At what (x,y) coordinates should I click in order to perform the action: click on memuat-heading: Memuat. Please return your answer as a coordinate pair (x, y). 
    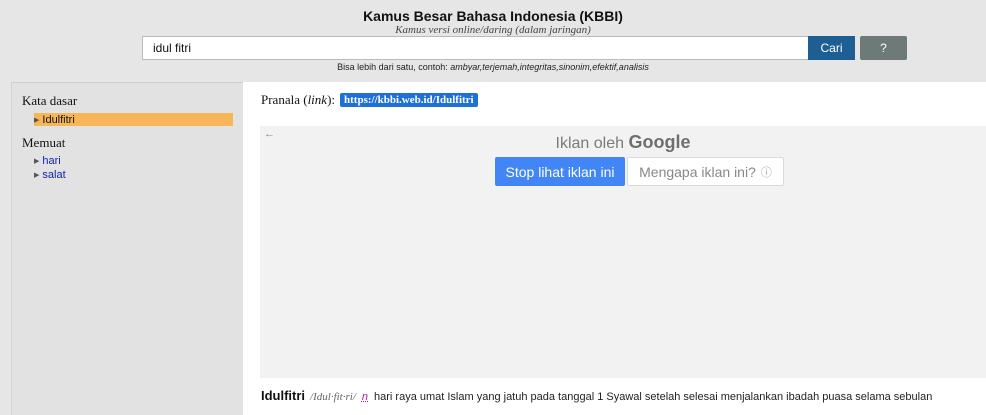
    Looking at the image, I should click on (44, 142).